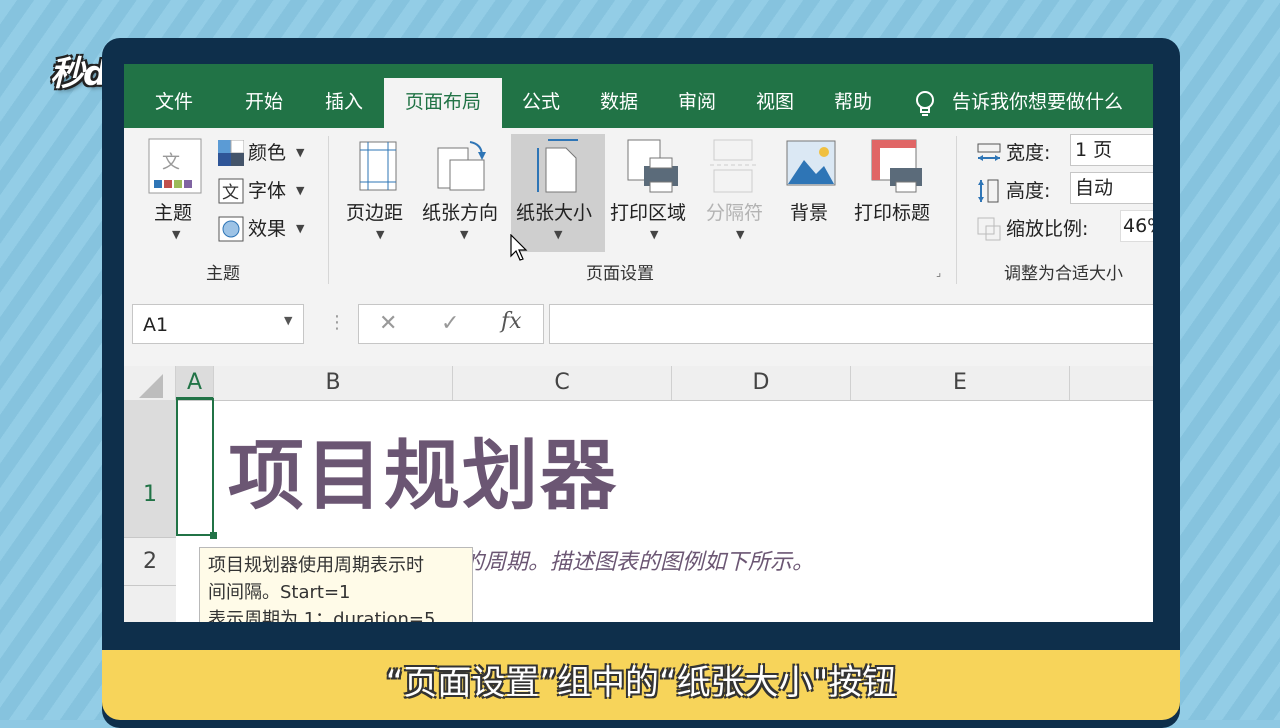 Image resolution: width=1280 pixels, height=728 pixels. I want to click on column-header-a: A, so click(195, 383).